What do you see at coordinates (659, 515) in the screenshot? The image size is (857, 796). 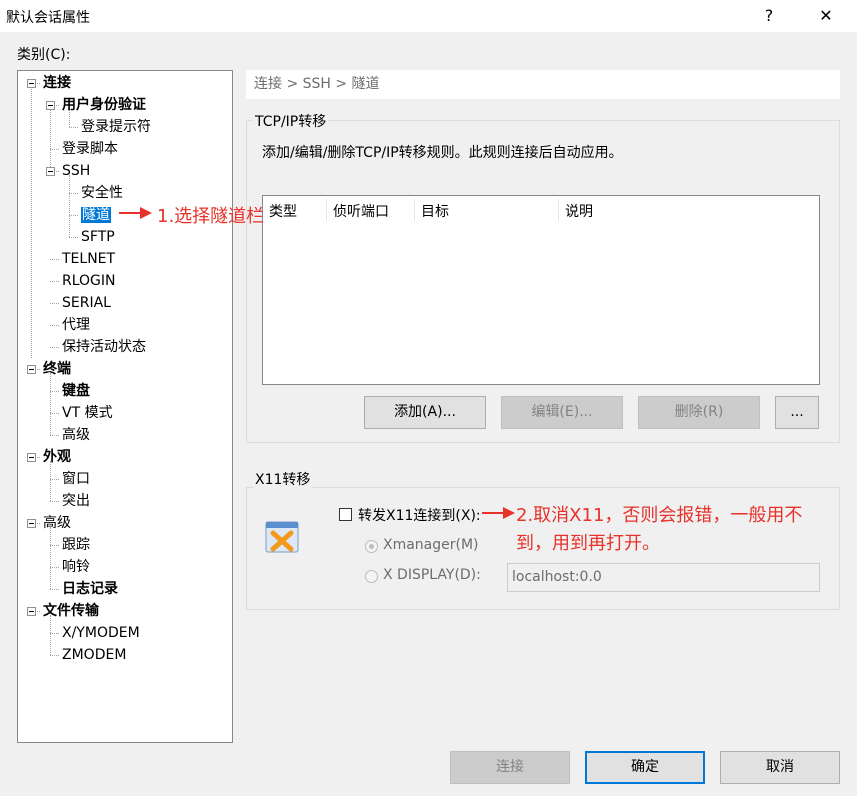 I see `annotation-note-2-line-1: 2.取消X11，否则会报错，一般用不` at bounding box center [659, 515].